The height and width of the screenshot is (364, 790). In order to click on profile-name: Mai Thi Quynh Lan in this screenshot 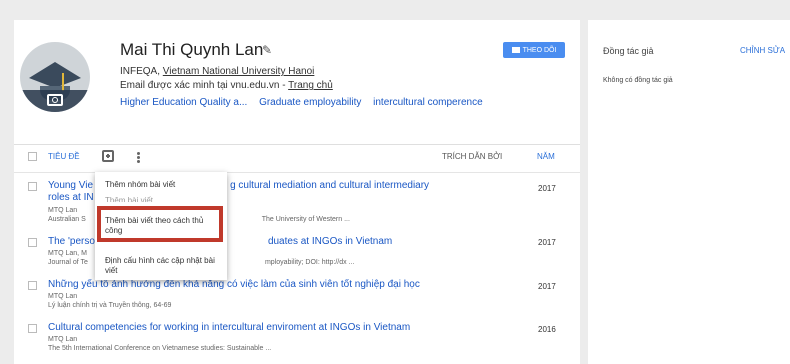, I will do `click(192, 49)`.